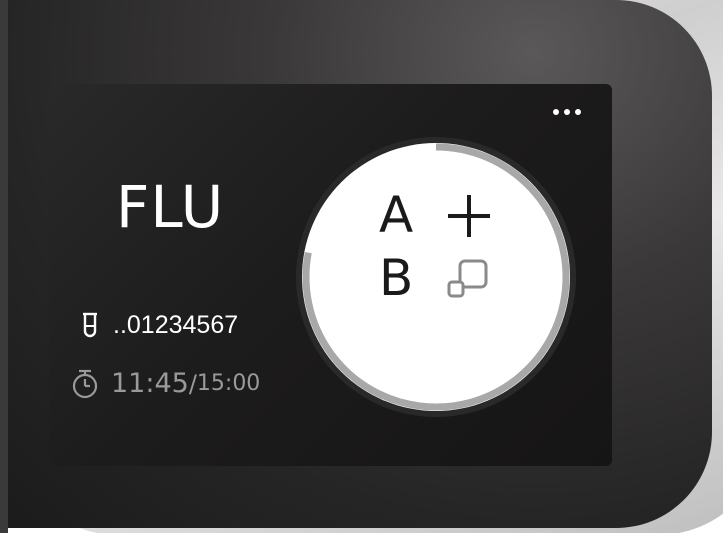 The height and width of the screenshot is (533, 723). Describe the element at coordinates (228, 383) in the screenshot. I see `timer-total: 15:00` at that location.